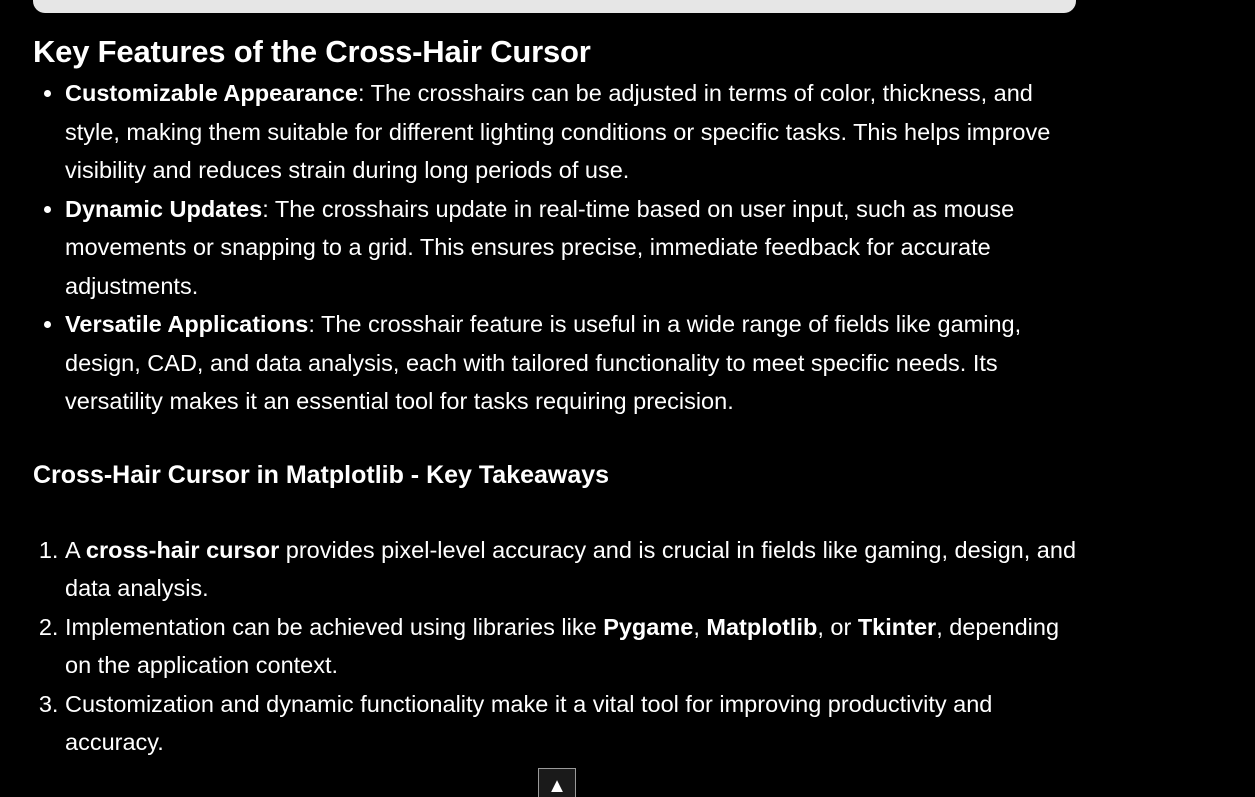 The height and width of the screenshot is (797, 1255). What do you see at coordinates (837, 626) in the screenshot?
I see `separator: , or` at bounding box center [837, 626].